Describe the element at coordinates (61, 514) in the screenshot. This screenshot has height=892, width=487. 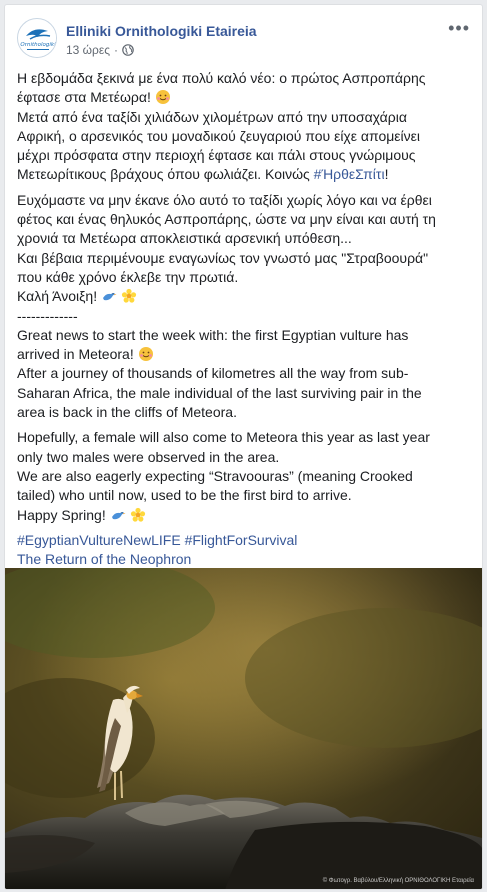
I see `text-fragment: Happy Spring!` at that location.